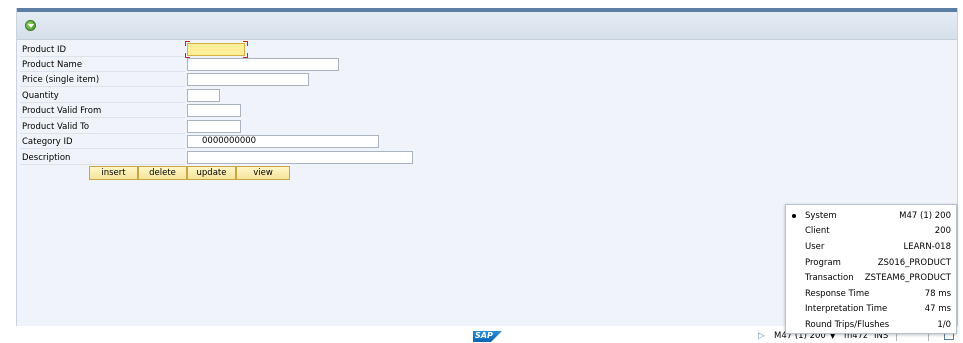 The height and width of the screenshot is (343, 963). Describe the element at coordinates (102, 111) in the screenshot. I see `label-valid-from: Product Valid From` at that location.